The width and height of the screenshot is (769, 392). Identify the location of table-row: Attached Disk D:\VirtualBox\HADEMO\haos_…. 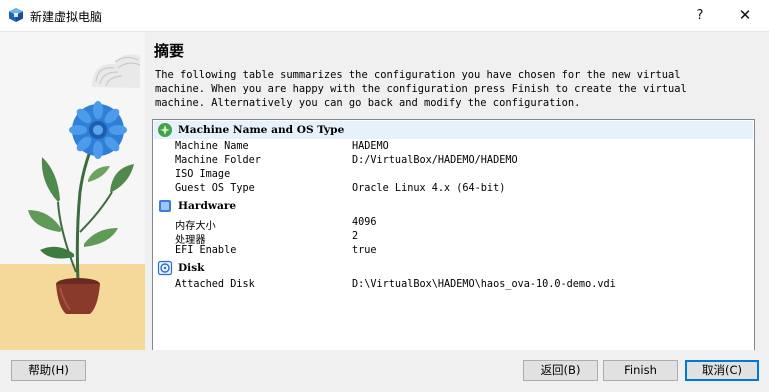
(453, 285).